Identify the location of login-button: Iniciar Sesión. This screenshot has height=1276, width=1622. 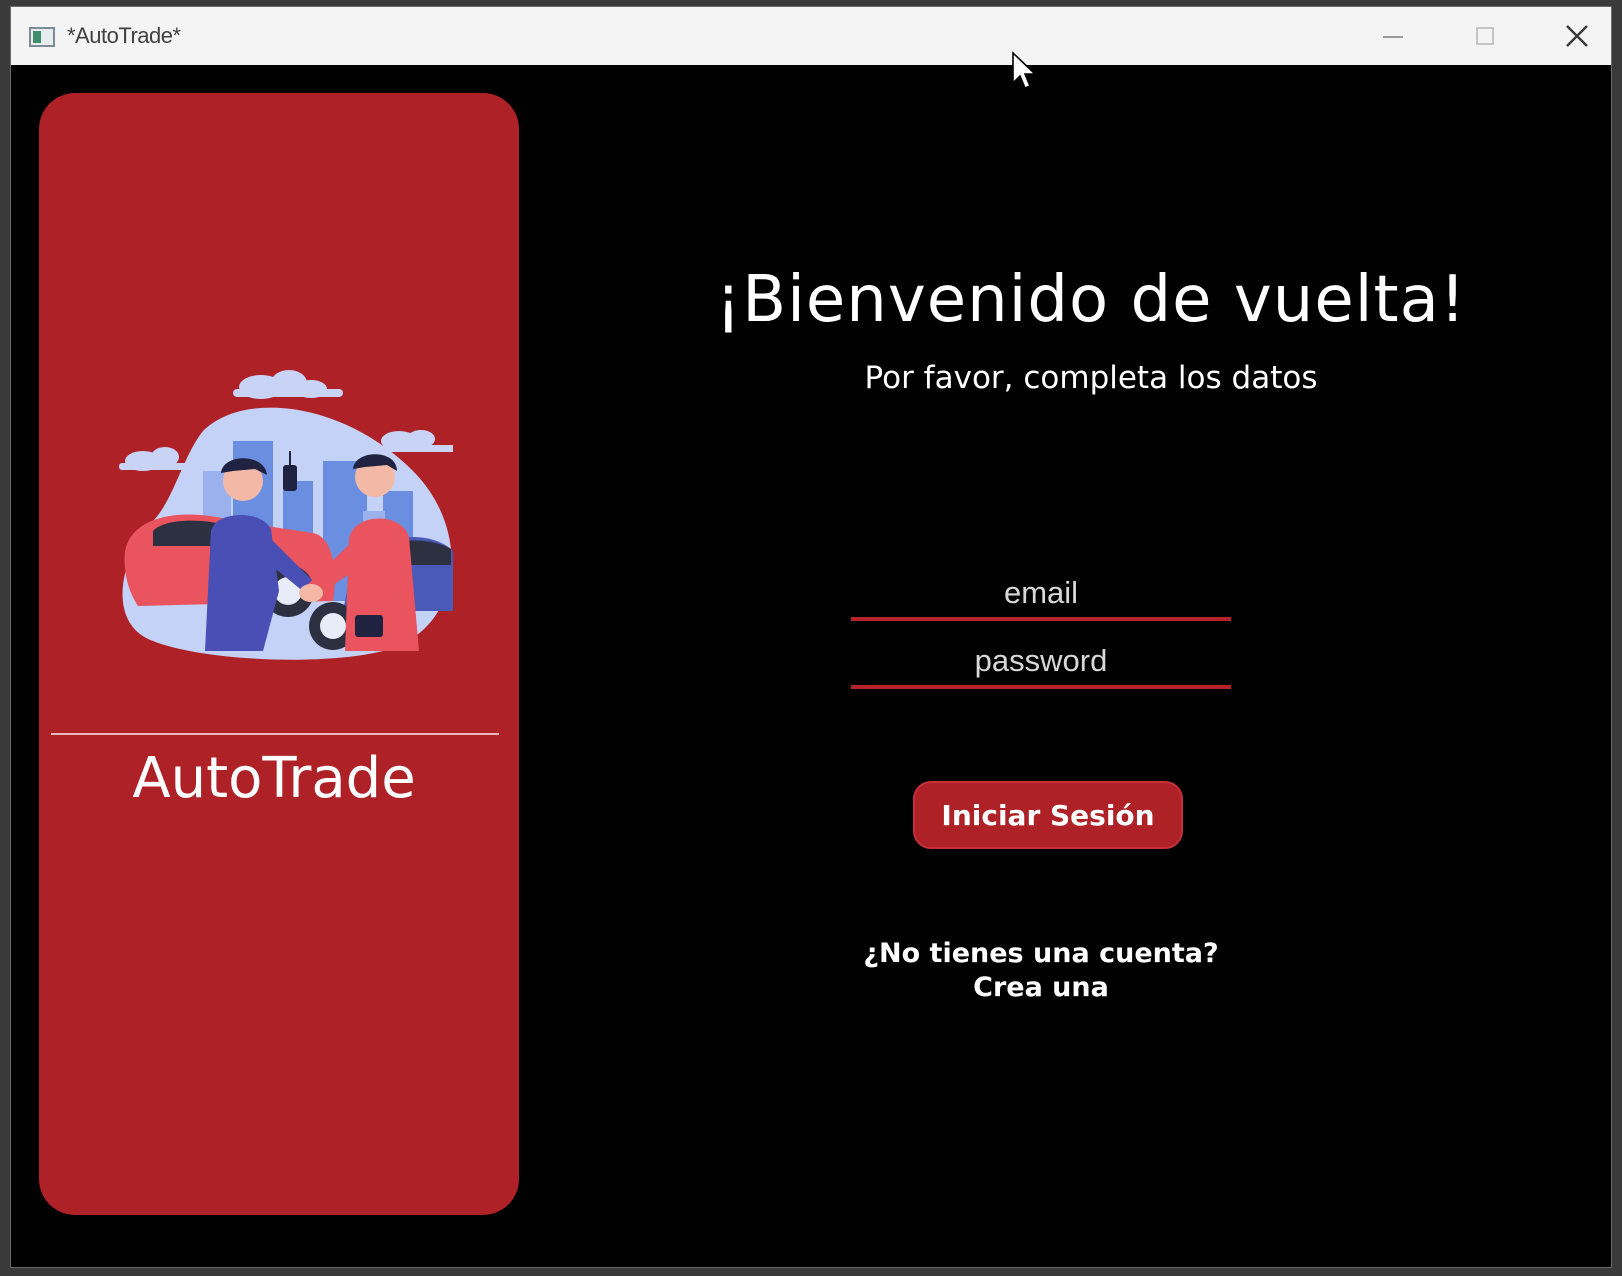
(1048, 815).